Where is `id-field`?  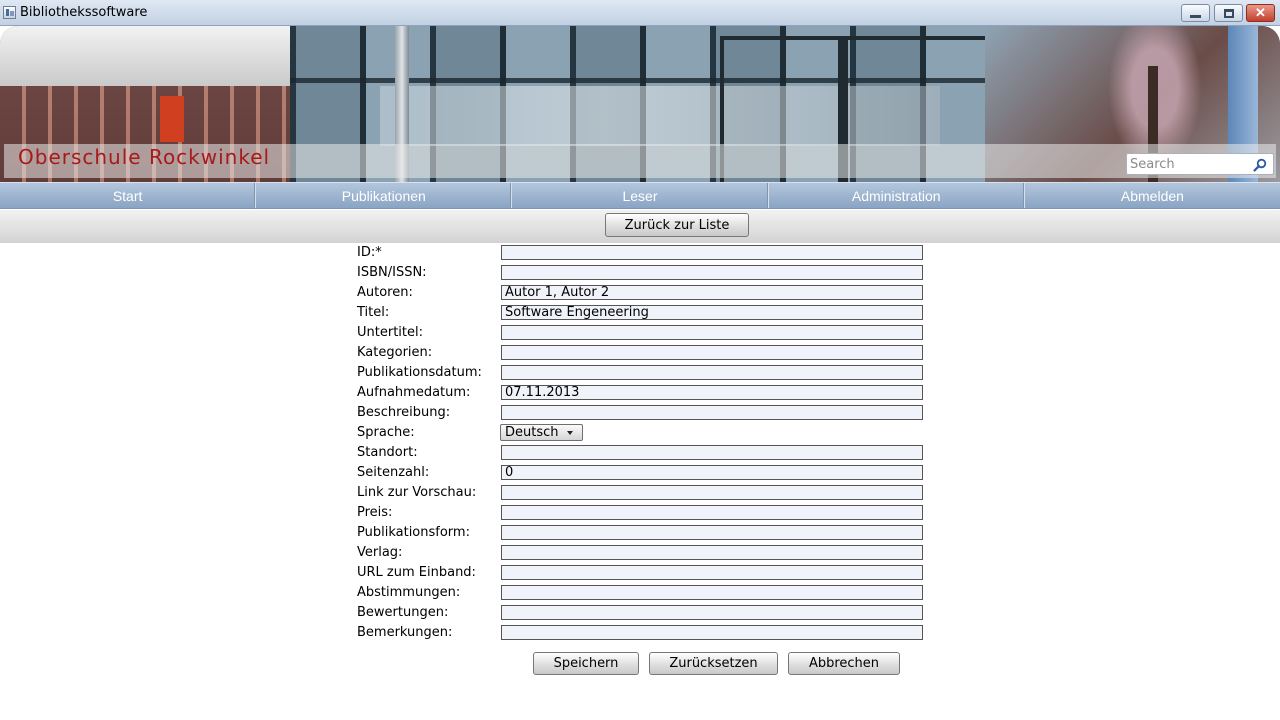 id-field is located at coordinates (712, 252).